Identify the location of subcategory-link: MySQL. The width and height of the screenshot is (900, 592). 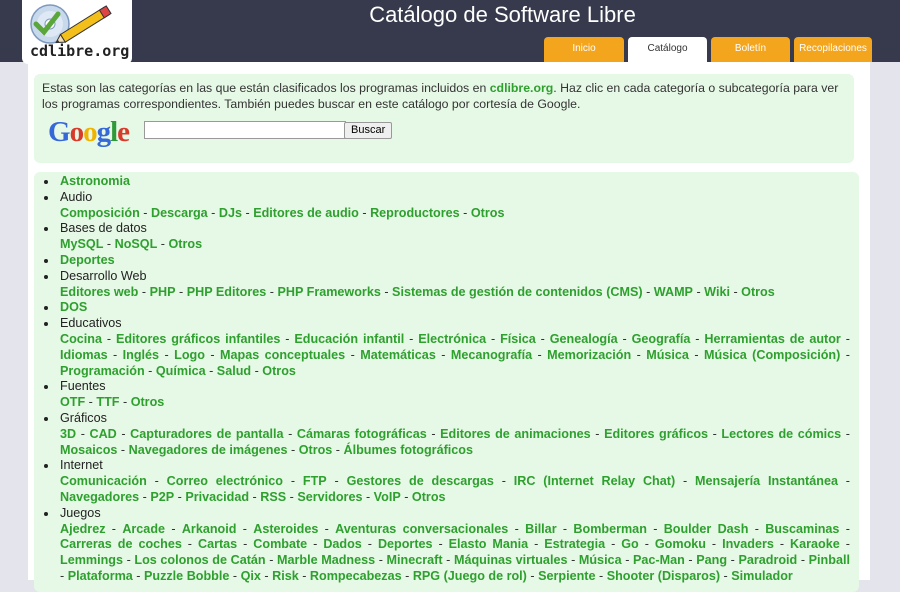
(81, 244).